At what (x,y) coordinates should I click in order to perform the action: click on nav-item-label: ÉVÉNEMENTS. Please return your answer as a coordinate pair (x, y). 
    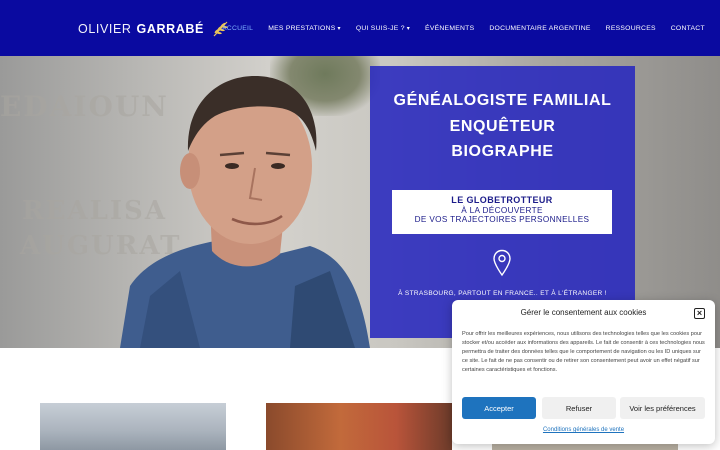
    Looking at the image, I should click on (450, 28).